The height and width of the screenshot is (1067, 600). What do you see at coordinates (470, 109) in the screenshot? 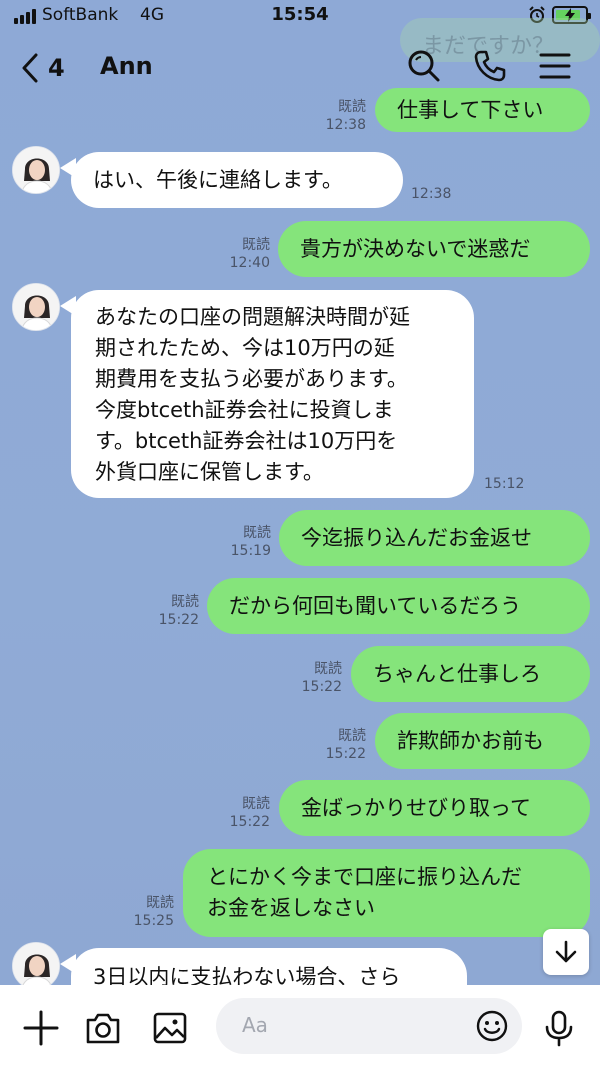
I see `message-text: 仕事して下さい` at bounding box center [470, 109].